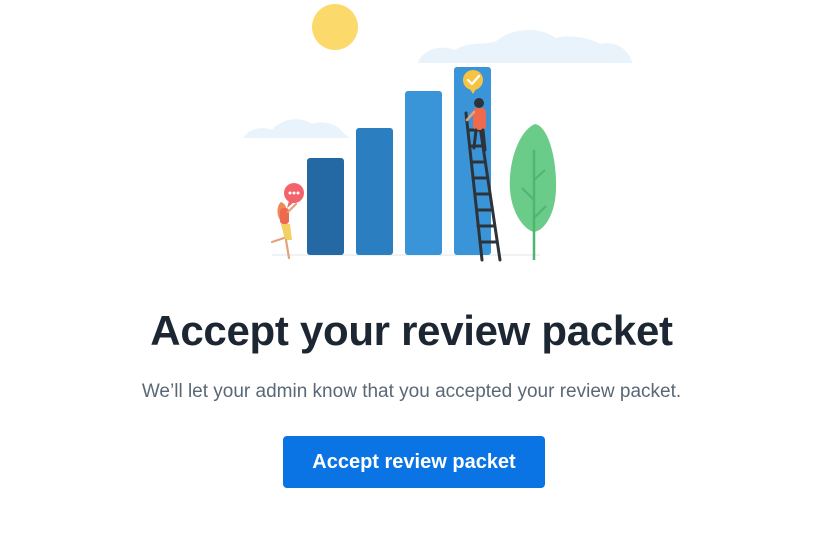  What do you see at coordinates (294, 195) in the screenshot?
I see `speech-bubble-icon` at bounding box center [294, 195].